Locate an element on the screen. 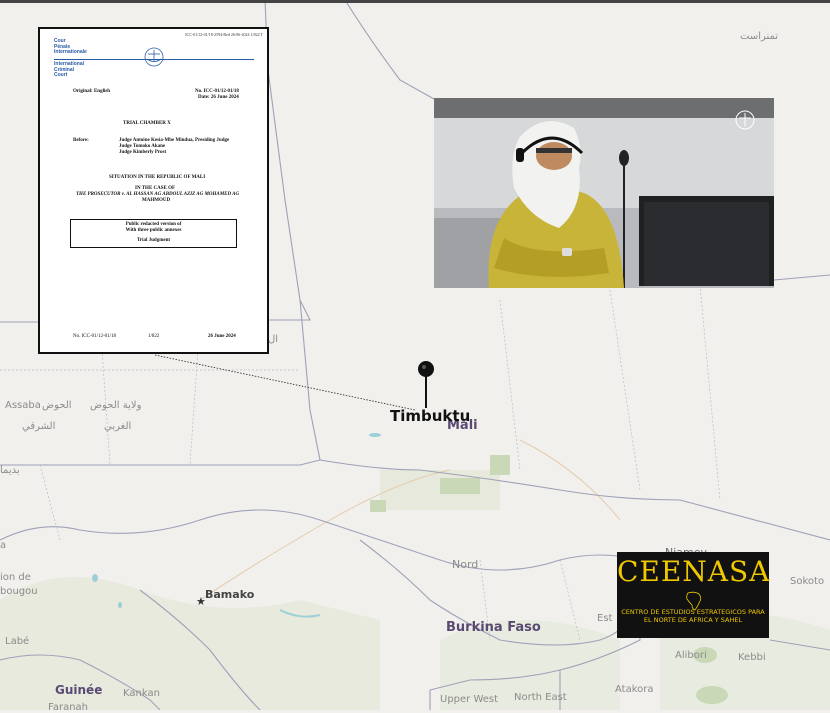 The image size is (830, 713). logo-name: CEENASA is located at coordinates (694, 571).